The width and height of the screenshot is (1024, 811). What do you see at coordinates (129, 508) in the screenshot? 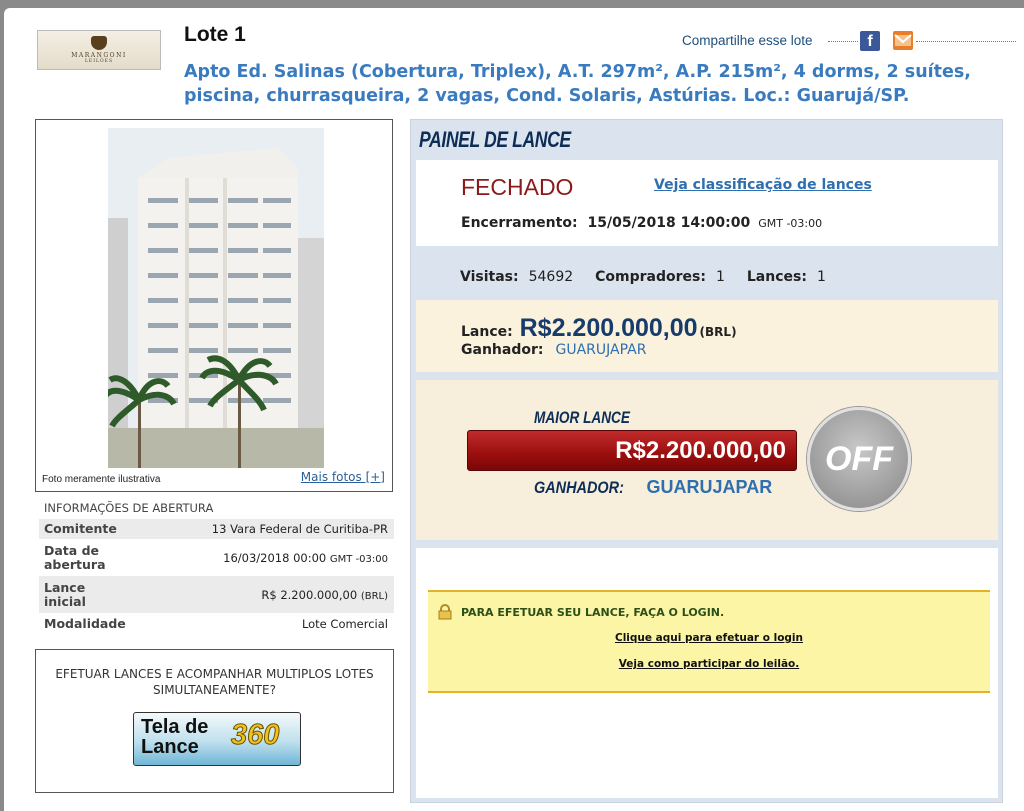
I see `opening-info-heading: INFORMAÇÕES DE ABERTURA` at bounding box center [129, 508].